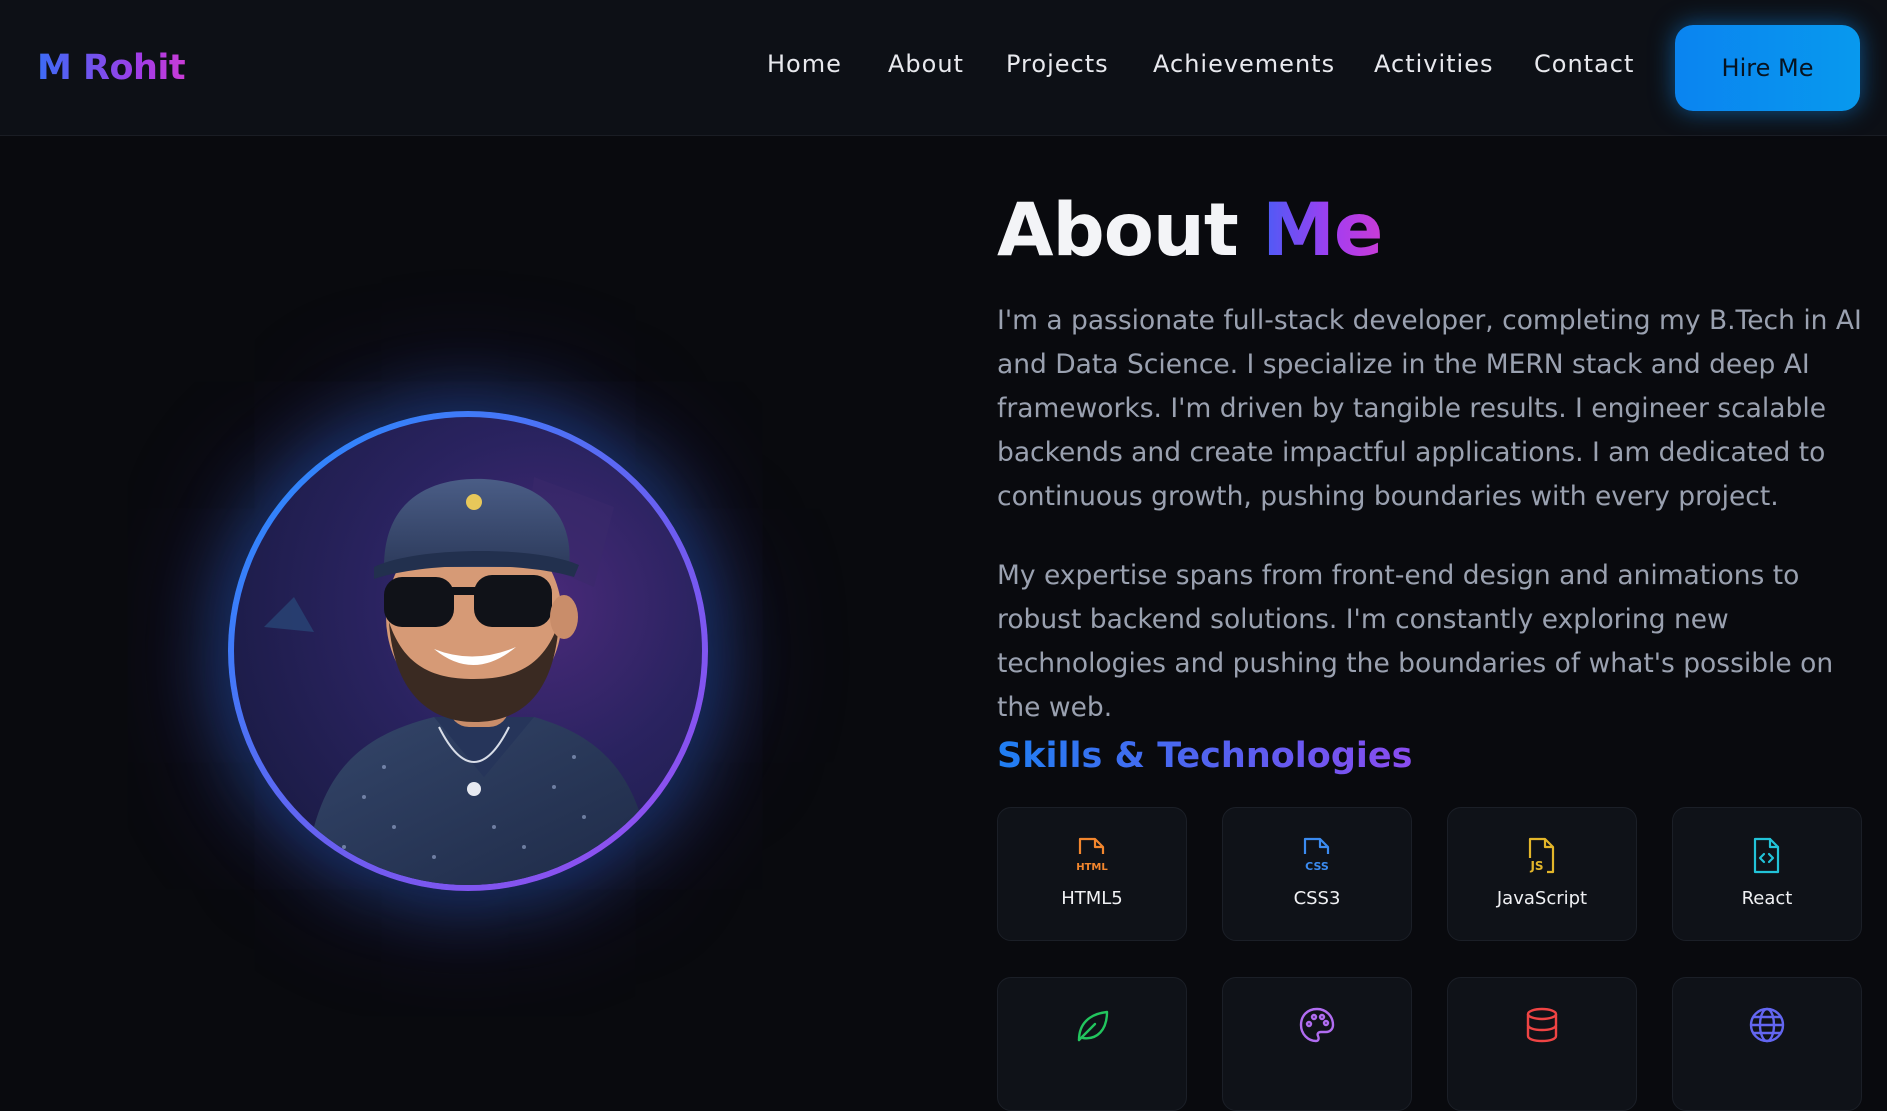 Image resolution: width=1887 pixels, height=1111 pixels. Describe the element at coordinates (111, 68) in the screenshot. I see `site-logo: M Rohit` at that location.